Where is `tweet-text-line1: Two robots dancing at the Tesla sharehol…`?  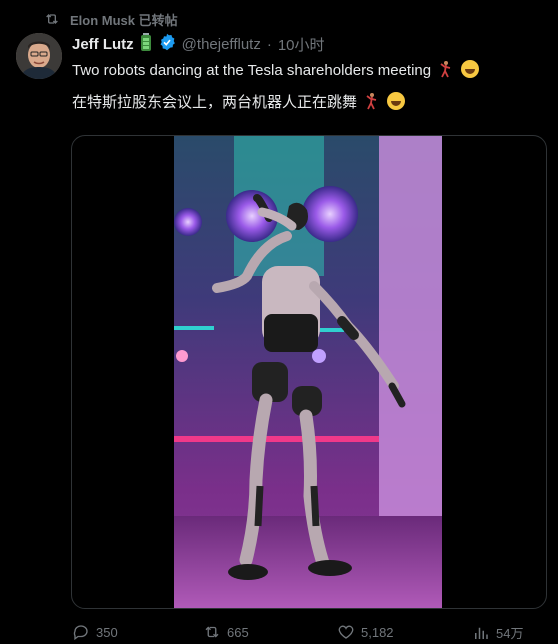 tweet-text-line1: Two robots dancing at the Tesla sharehol… is located at coordinates (276, 69).